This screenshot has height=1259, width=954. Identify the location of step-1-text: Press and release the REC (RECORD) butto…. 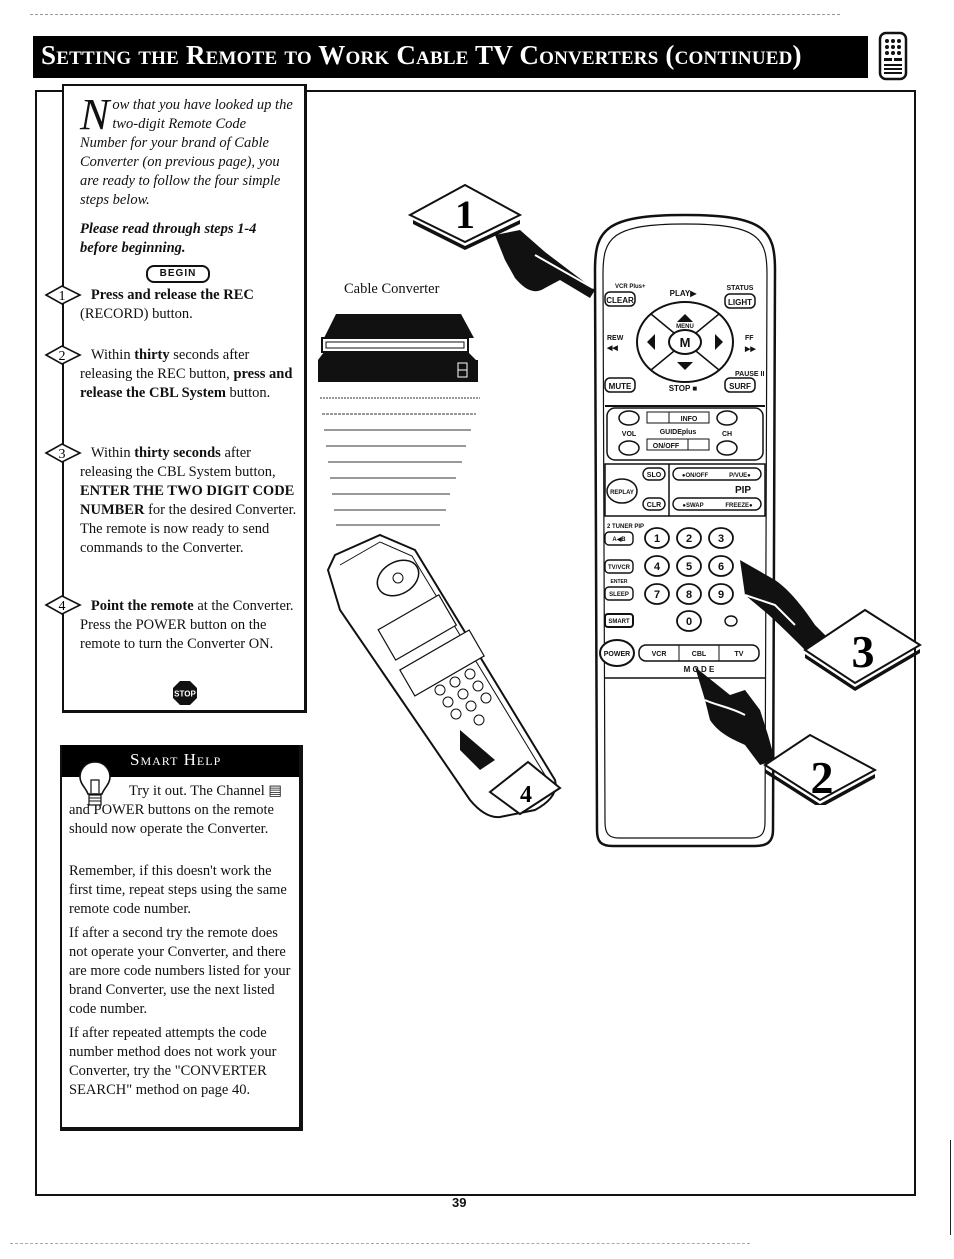
(189, 305).